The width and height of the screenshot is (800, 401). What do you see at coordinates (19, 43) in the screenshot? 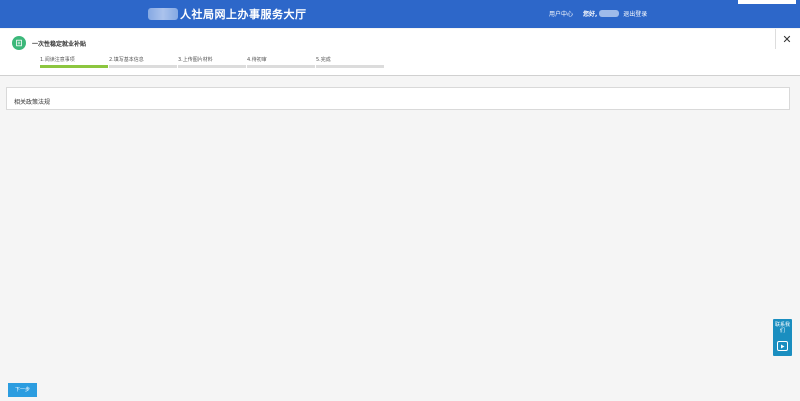
I see `document-icon` at bounding box center [19, 43].